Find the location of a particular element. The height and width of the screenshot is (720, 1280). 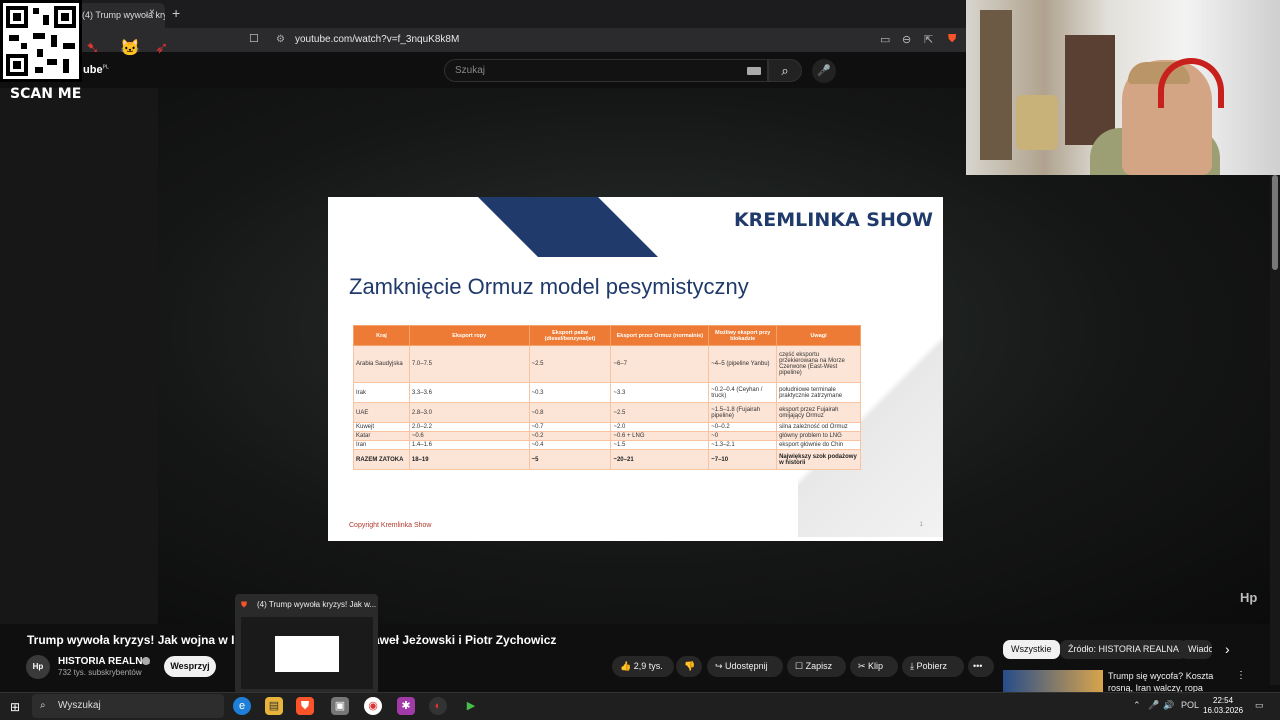

app-icon: ✱ is located at coordinates (406, 706).